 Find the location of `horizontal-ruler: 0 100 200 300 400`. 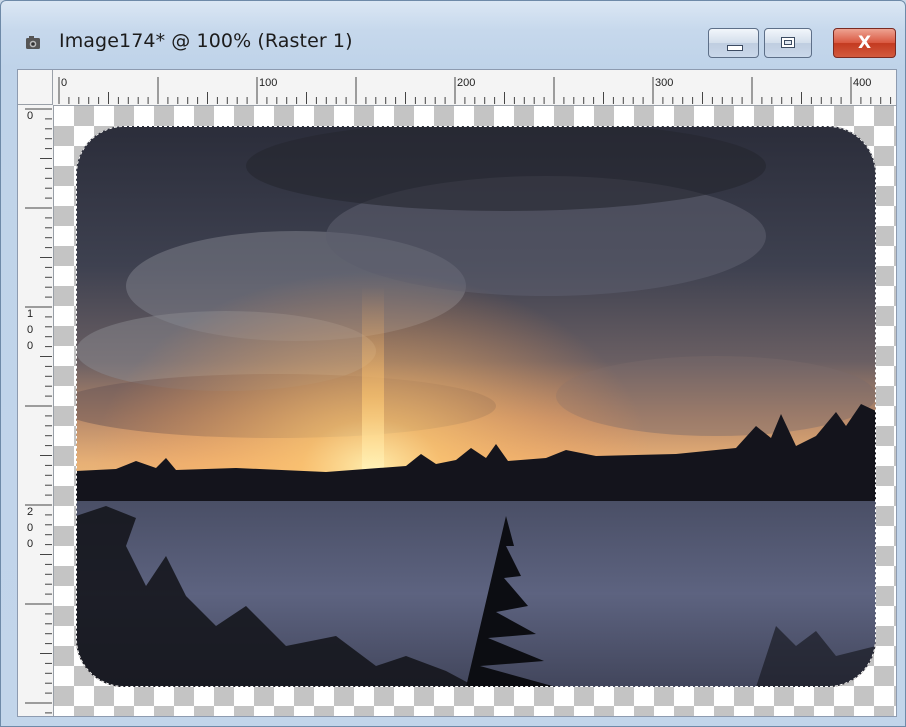

horizontal-ruler: 0 100 200 300 400 is located at coordinates (474, 88).